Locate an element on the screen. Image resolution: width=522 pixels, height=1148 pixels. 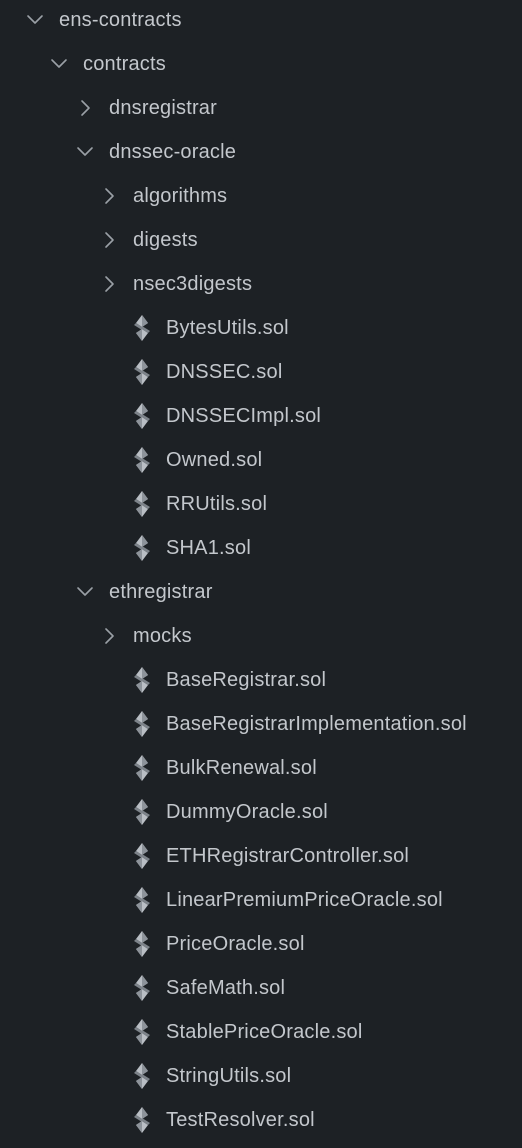
tree-item-label: algorithms is located at coordinates (180, 195).